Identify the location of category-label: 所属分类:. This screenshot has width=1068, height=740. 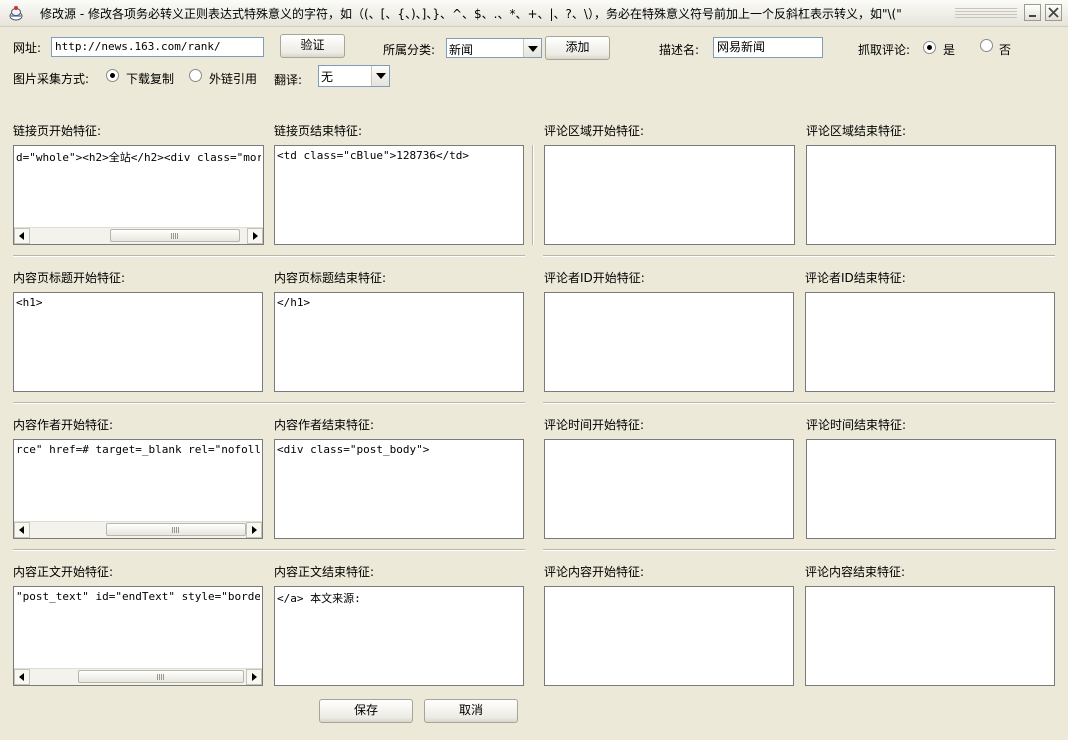
(409, 50).